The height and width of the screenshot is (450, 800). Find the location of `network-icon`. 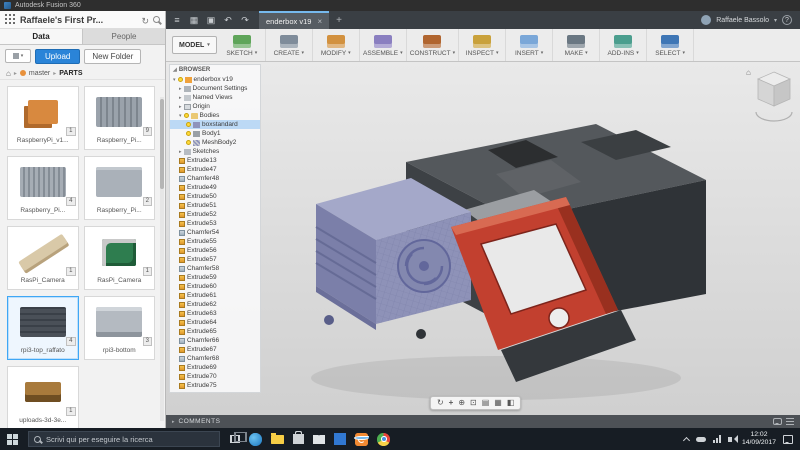

network-icon is located at coordinates (716, 439).